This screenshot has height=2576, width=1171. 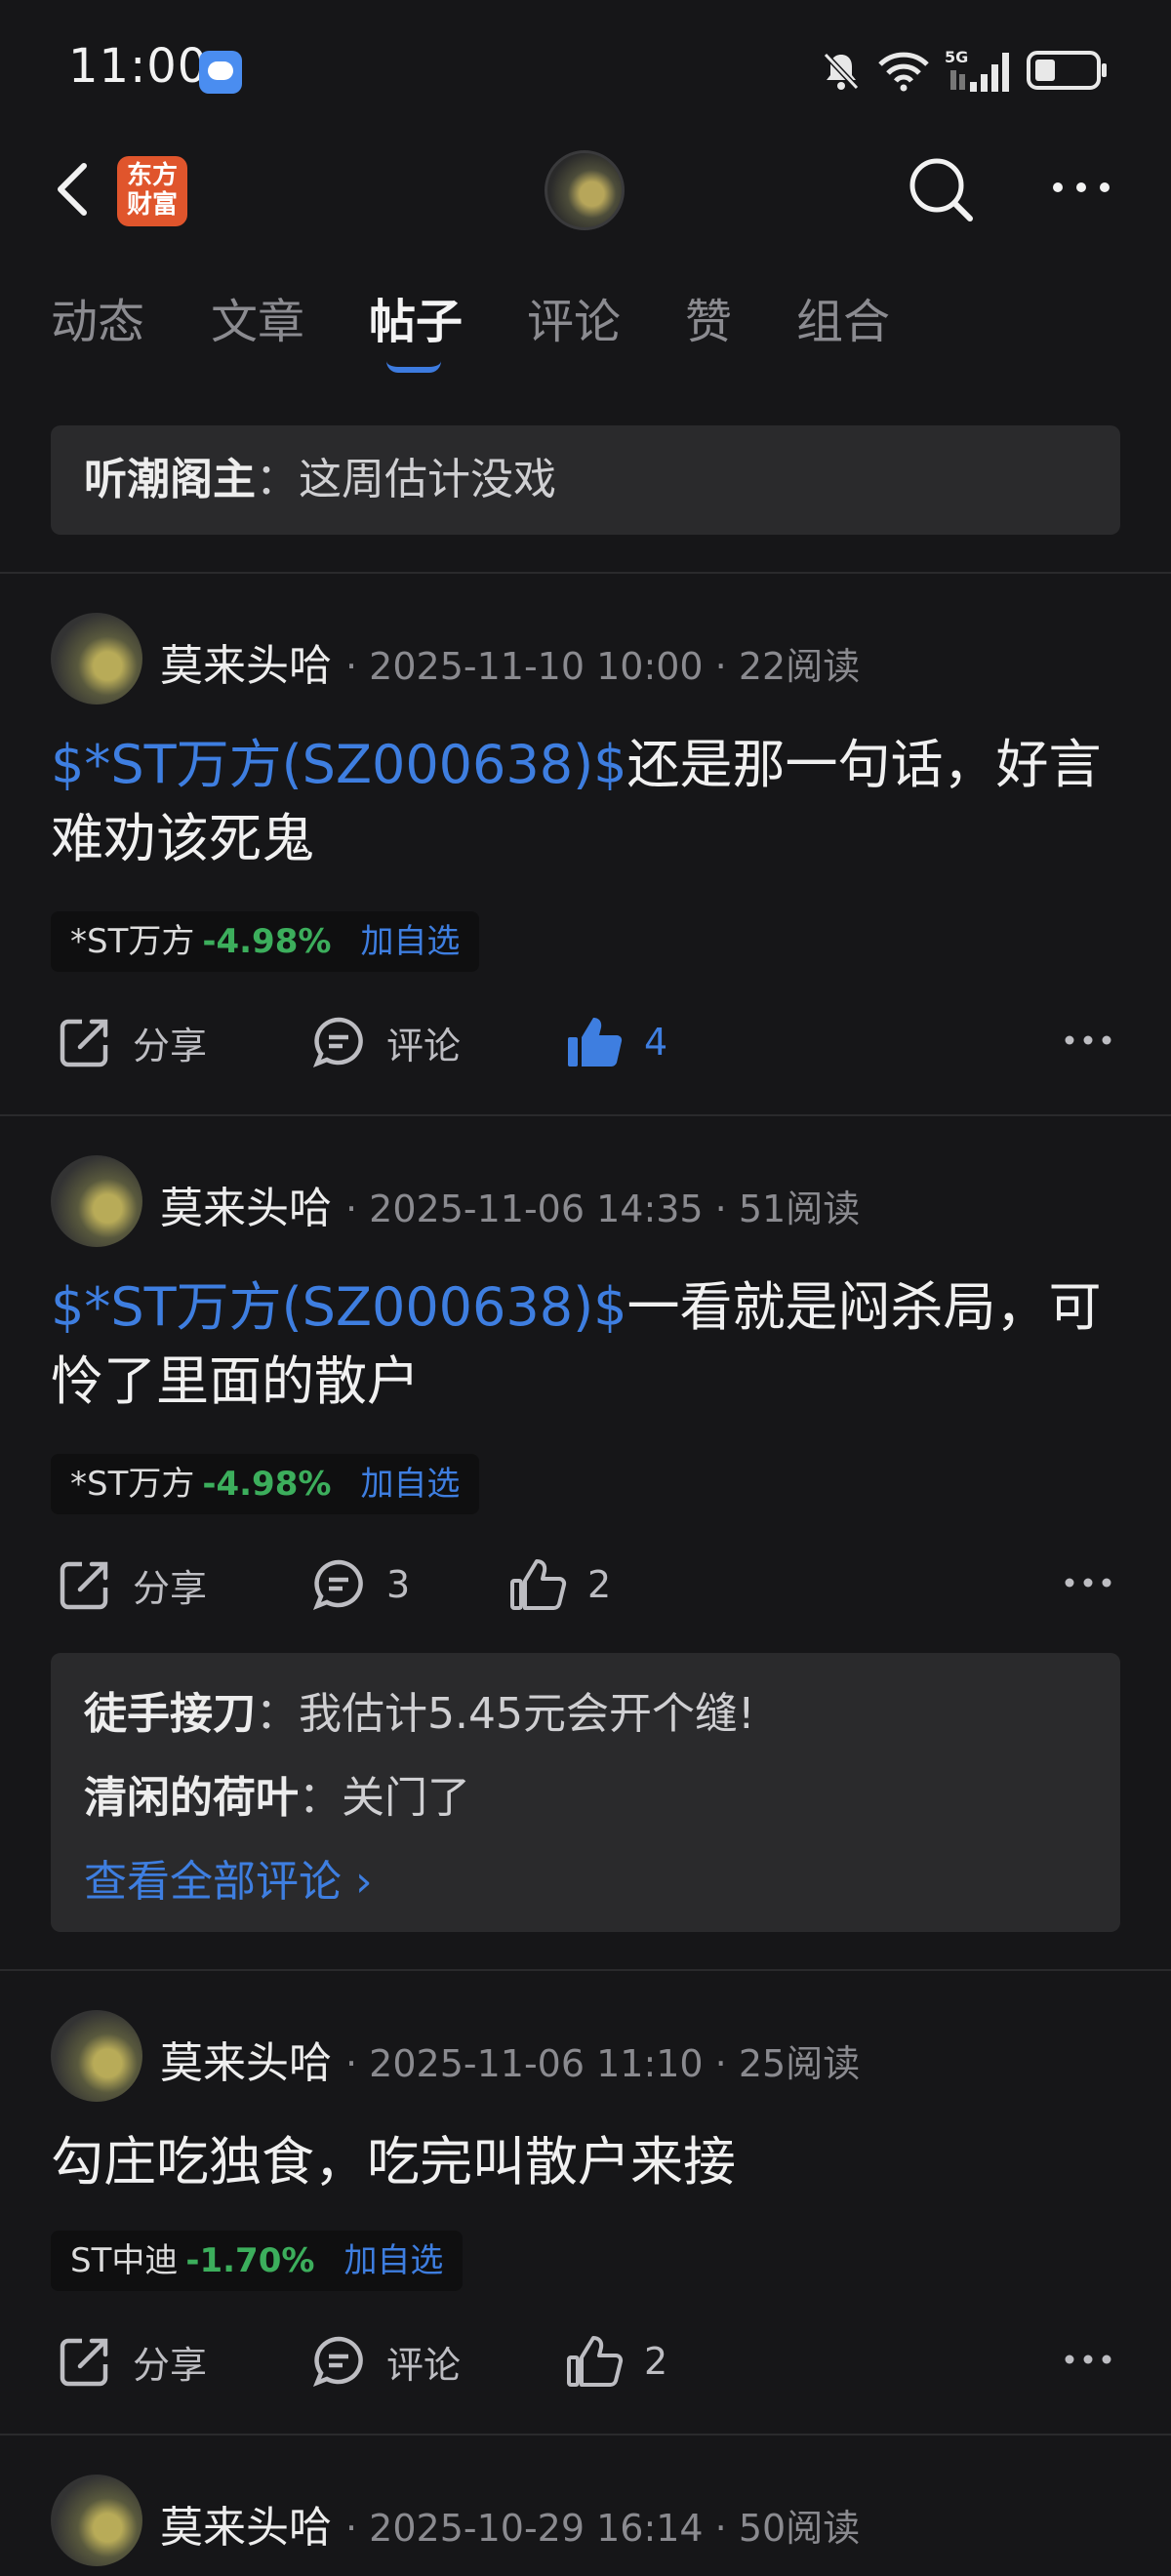 What do you see at coordinates (413, 367) in the screenshot?
I see `active-tab-indicator` at bounding box center [413, 367].